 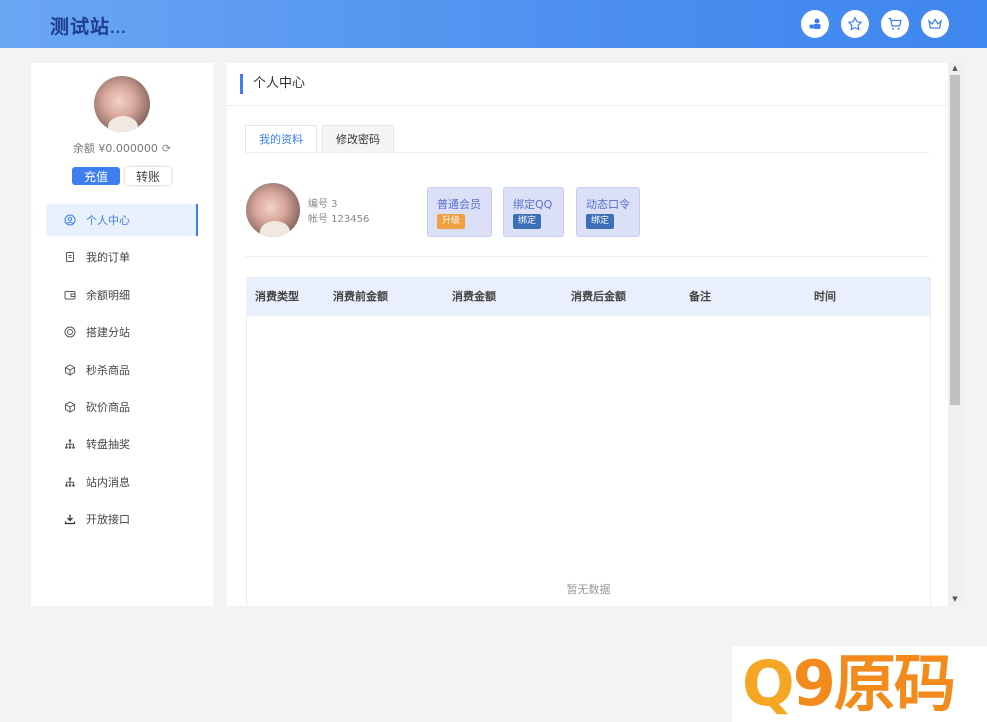 I want to click on site-icon, so click(x=70, y=332).